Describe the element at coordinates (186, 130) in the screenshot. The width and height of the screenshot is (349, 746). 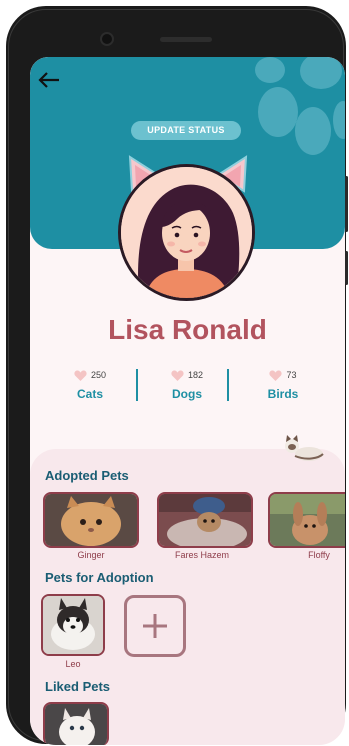
I see `update-status-button: UPDATE STATUS` at that location.